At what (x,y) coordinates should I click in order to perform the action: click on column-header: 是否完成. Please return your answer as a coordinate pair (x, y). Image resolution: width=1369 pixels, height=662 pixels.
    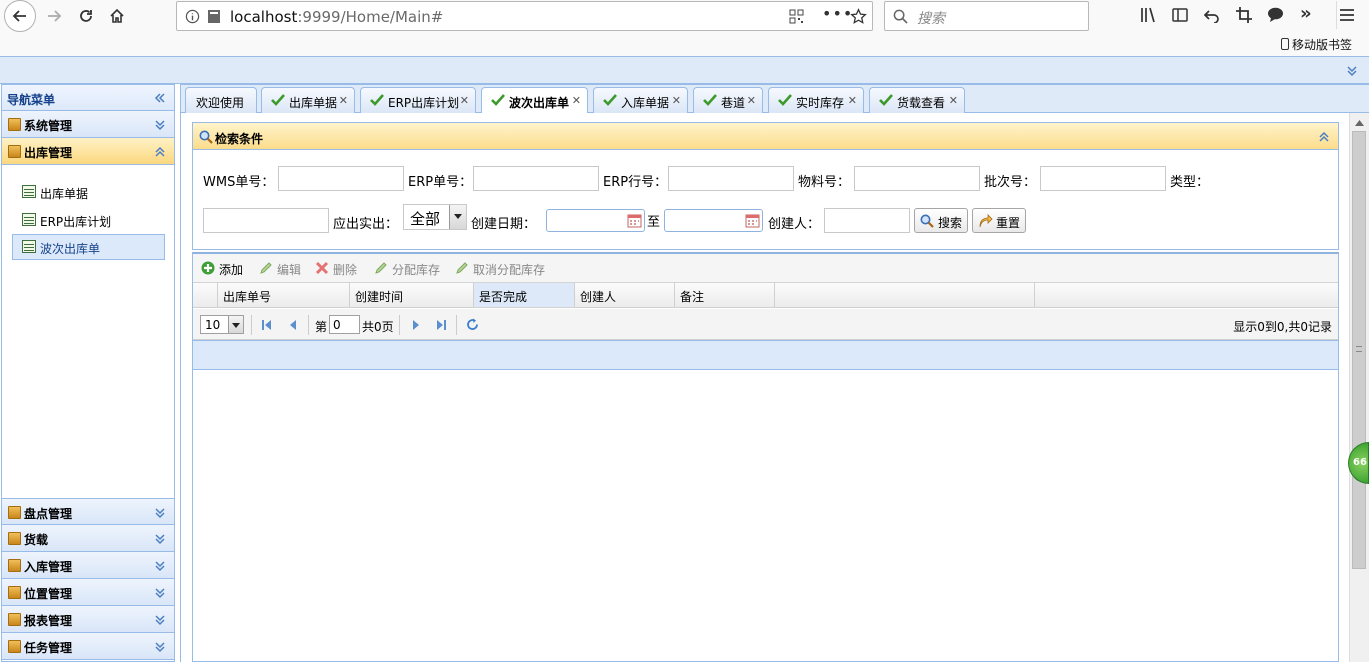
    Looking at the image, I should click on (524, 295).